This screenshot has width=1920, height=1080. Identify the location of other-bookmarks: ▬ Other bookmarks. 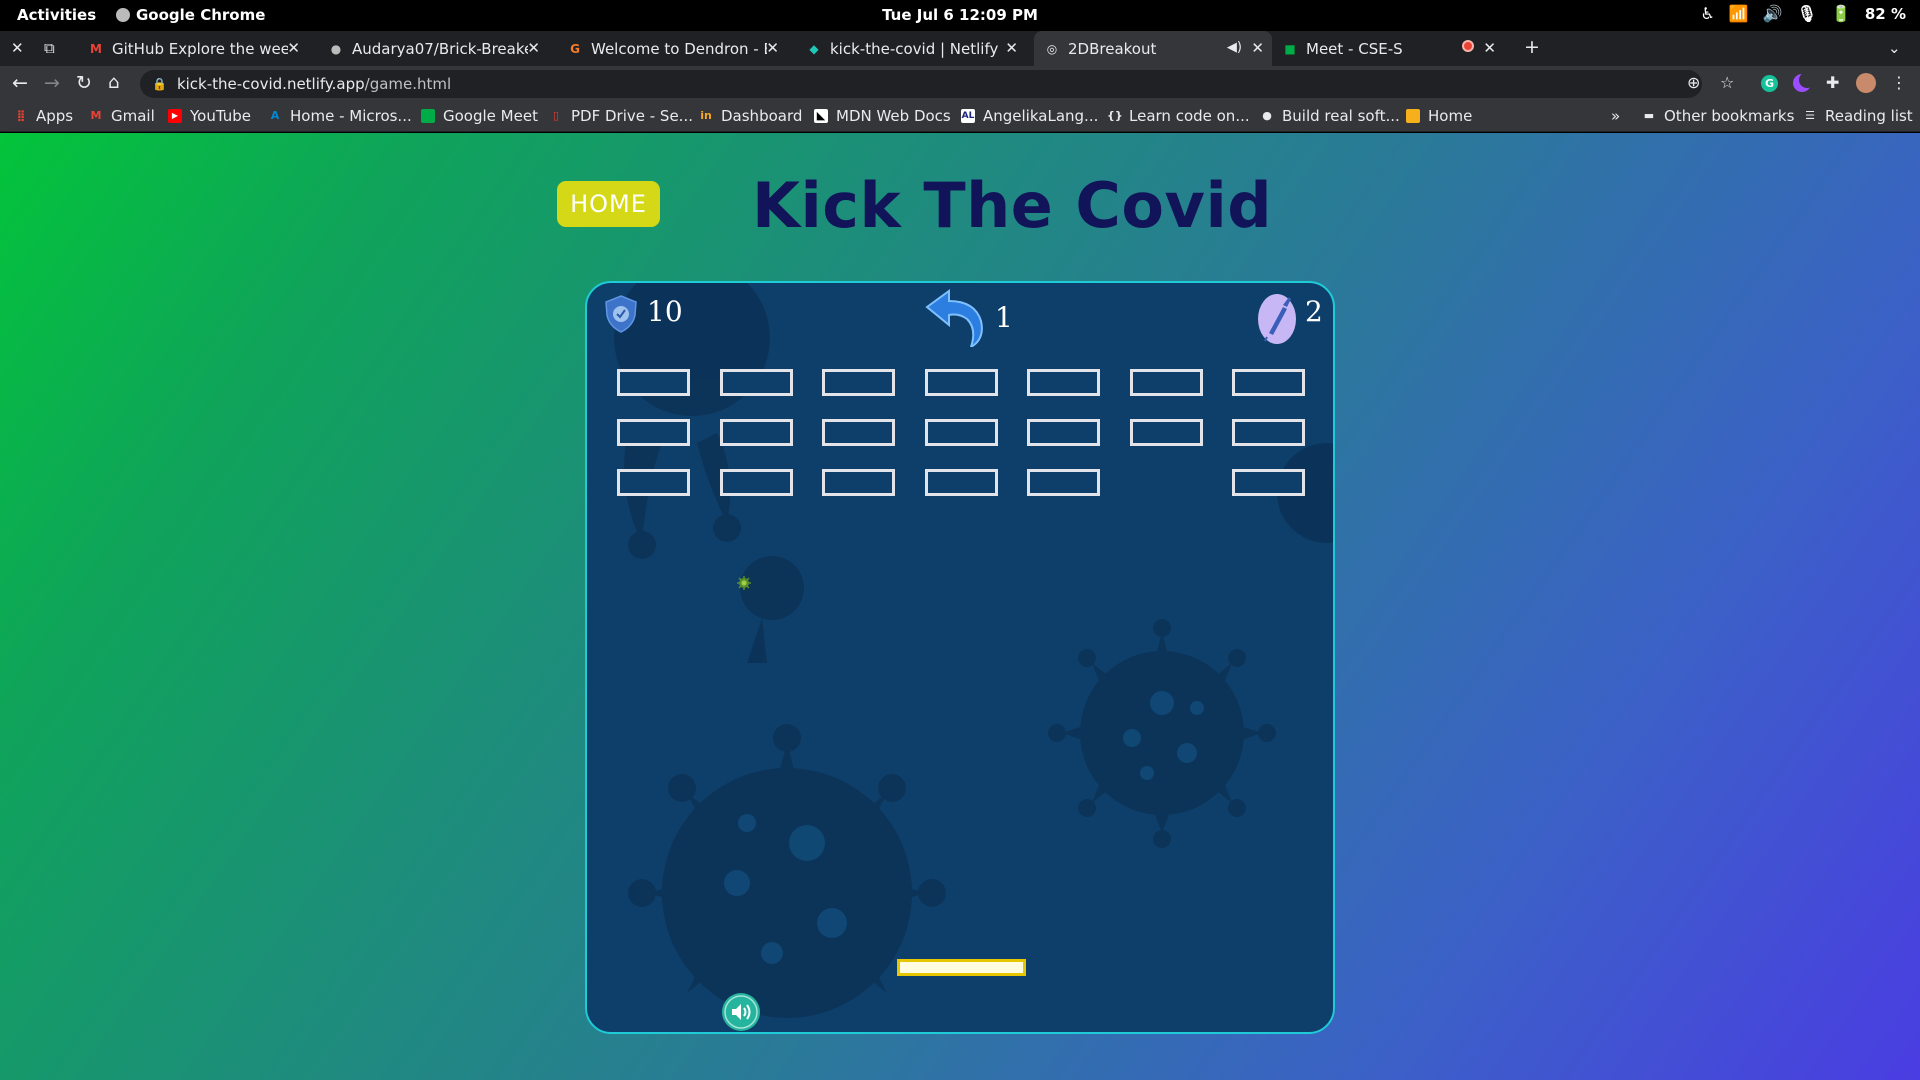
(1718, 116).